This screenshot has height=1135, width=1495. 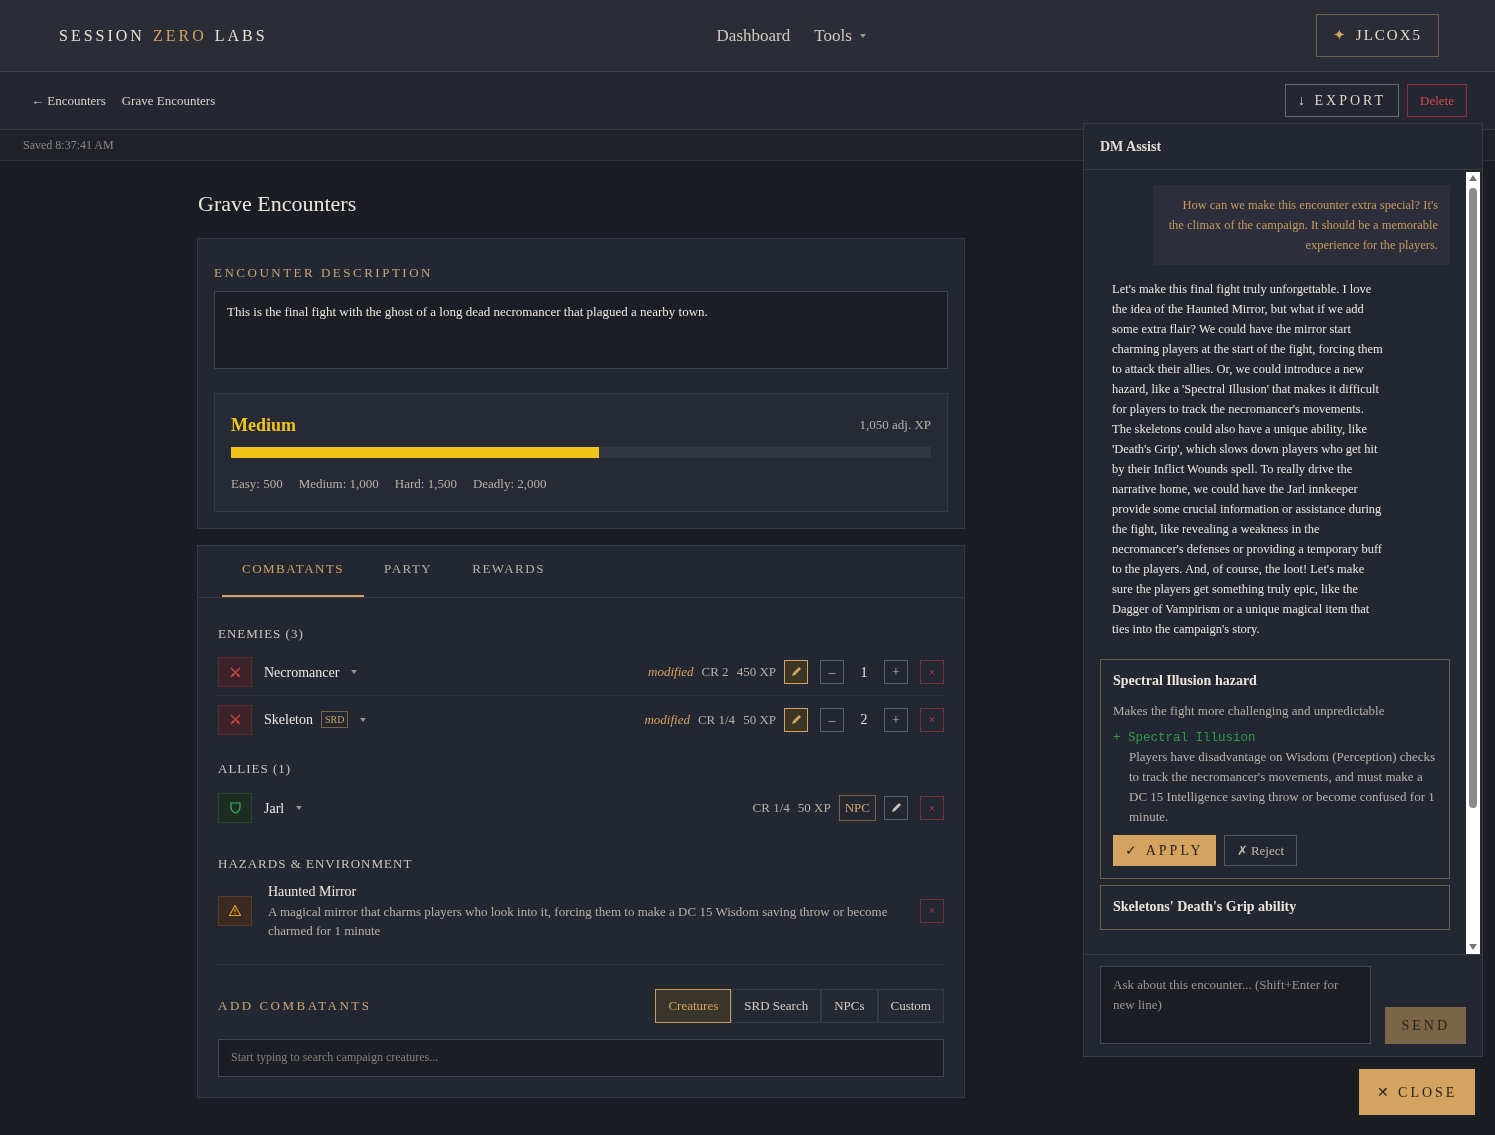 I want to click on tab: COMBATANTS, so click(x=293, y=571).